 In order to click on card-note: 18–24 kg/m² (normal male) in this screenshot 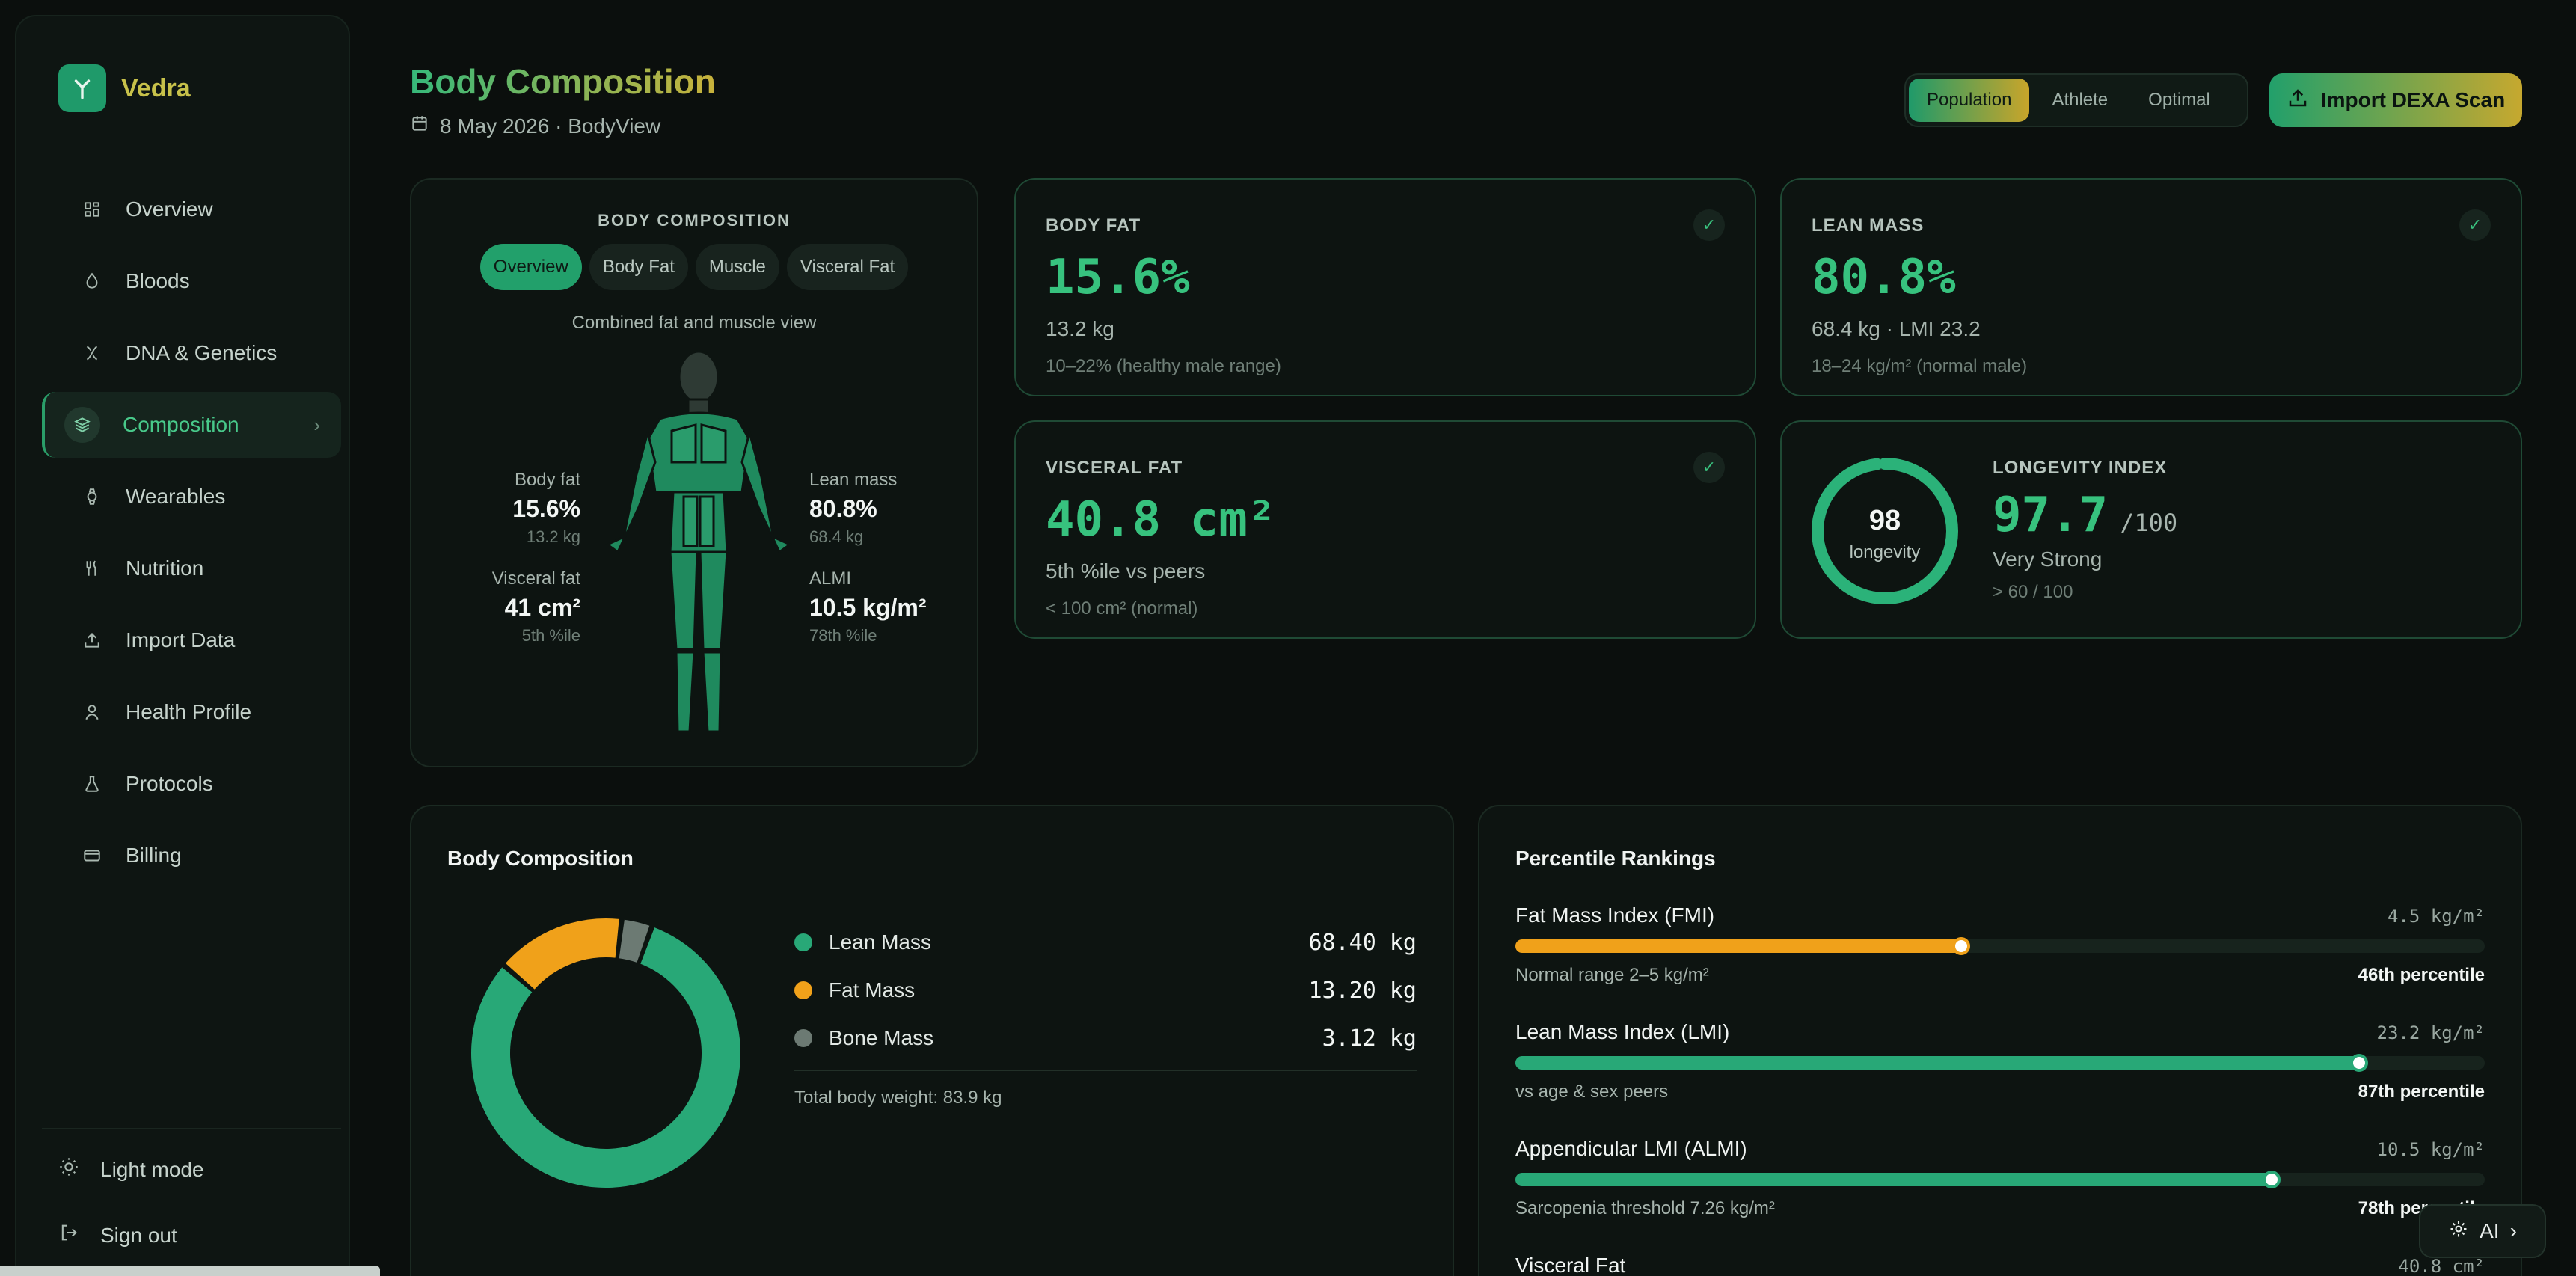, I will do `click(1920, 366)`.